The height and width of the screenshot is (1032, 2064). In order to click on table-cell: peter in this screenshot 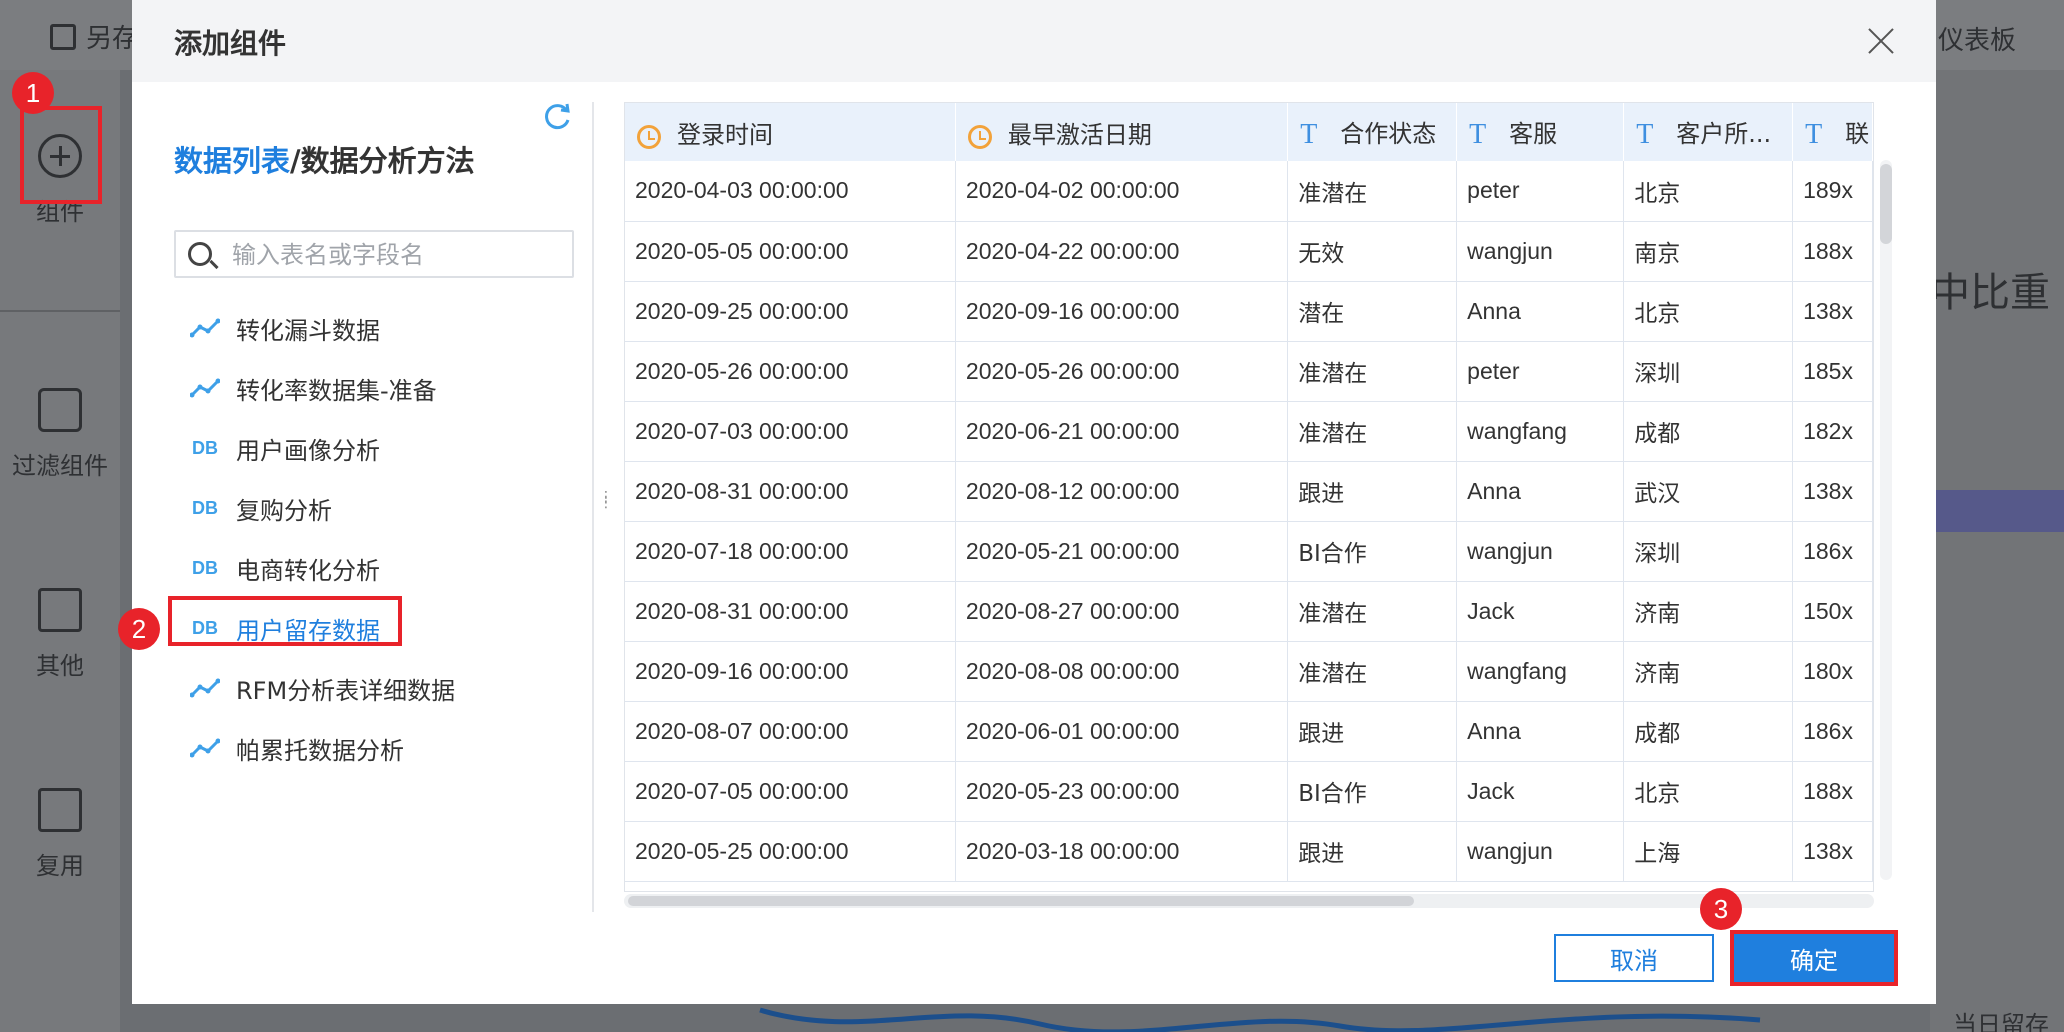, I will do `click(1540, 371)`.